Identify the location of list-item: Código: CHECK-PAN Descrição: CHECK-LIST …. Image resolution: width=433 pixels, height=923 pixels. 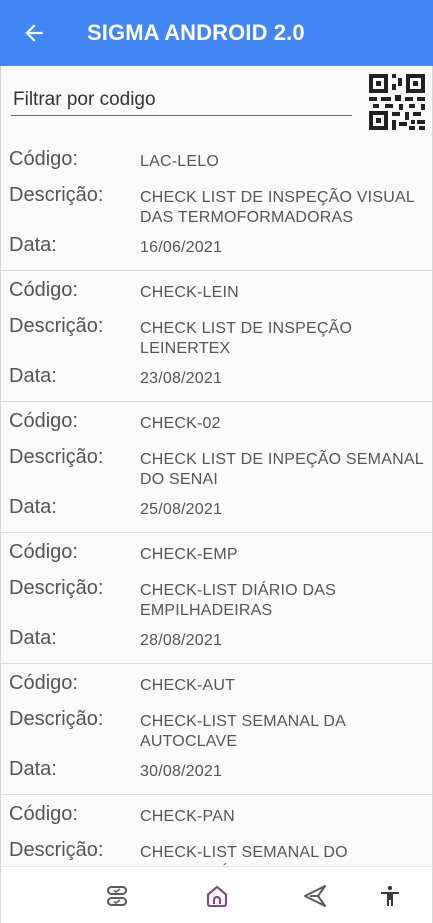
(216, 830).